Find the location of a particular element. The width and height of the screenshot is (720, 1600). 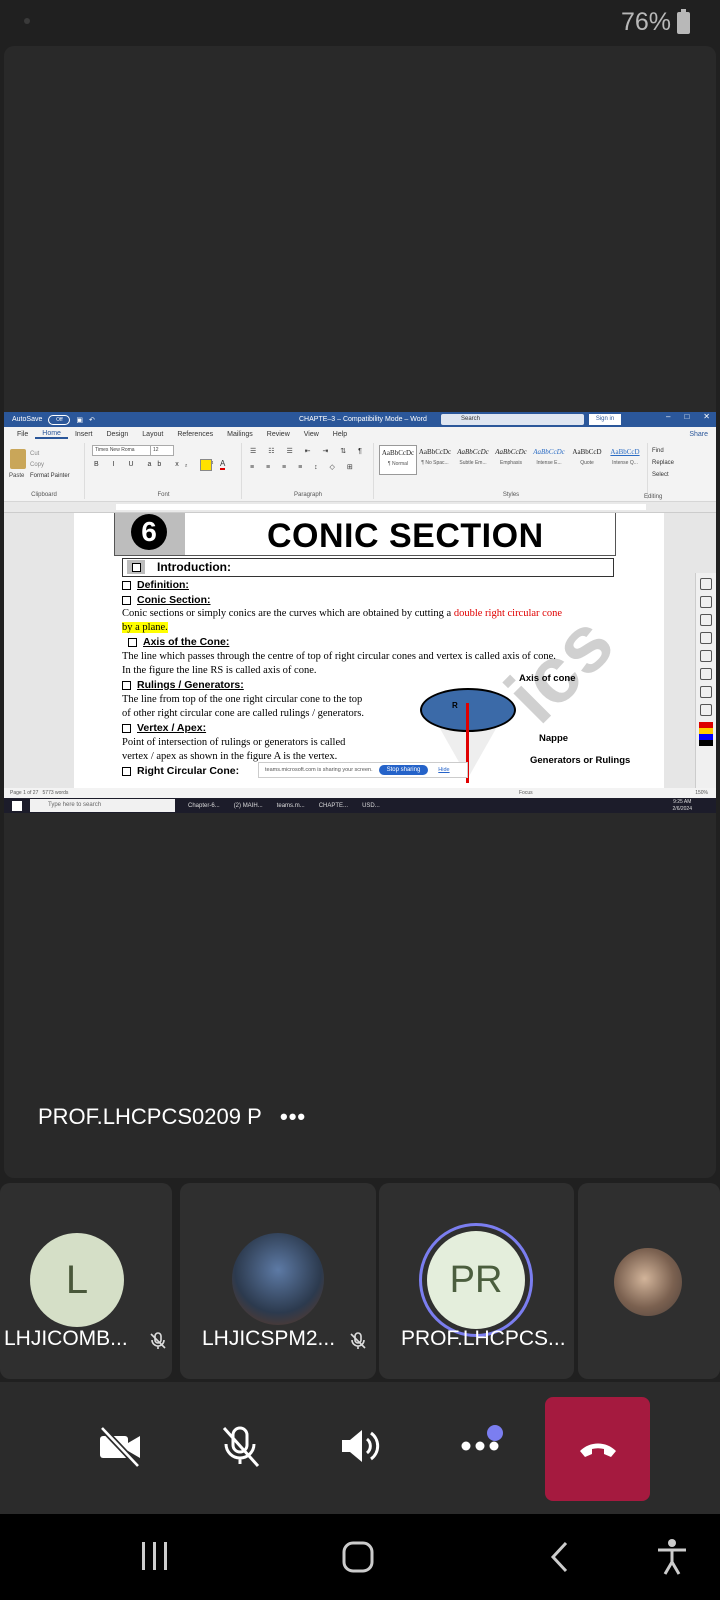

share-button: Share is located at coordinates (698, 434).